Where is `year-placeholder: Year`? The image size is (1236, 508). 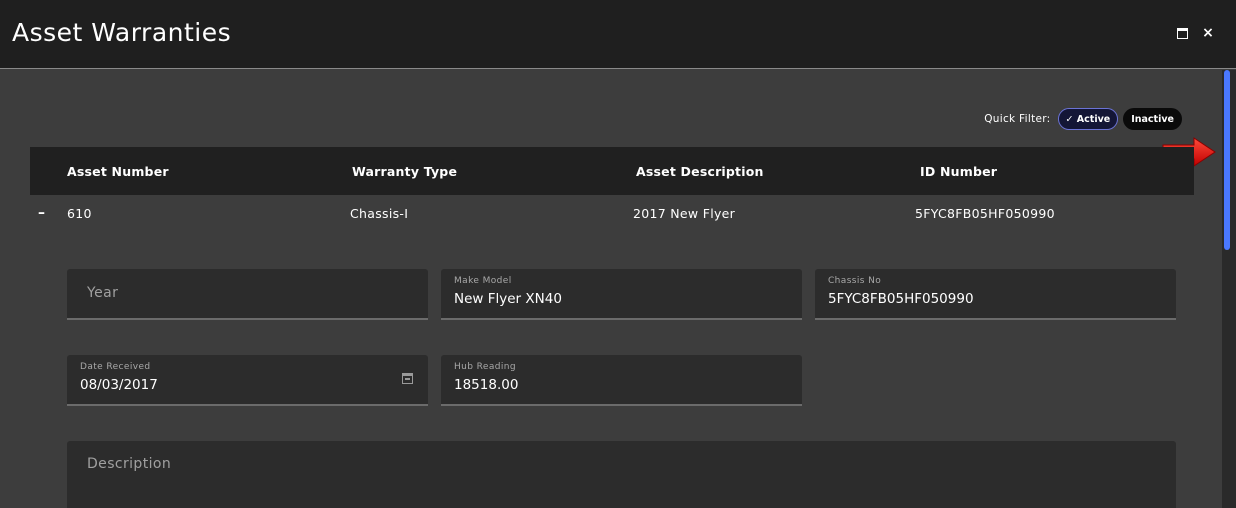
year-placeholder: Year is located at coordinates (103, 293).